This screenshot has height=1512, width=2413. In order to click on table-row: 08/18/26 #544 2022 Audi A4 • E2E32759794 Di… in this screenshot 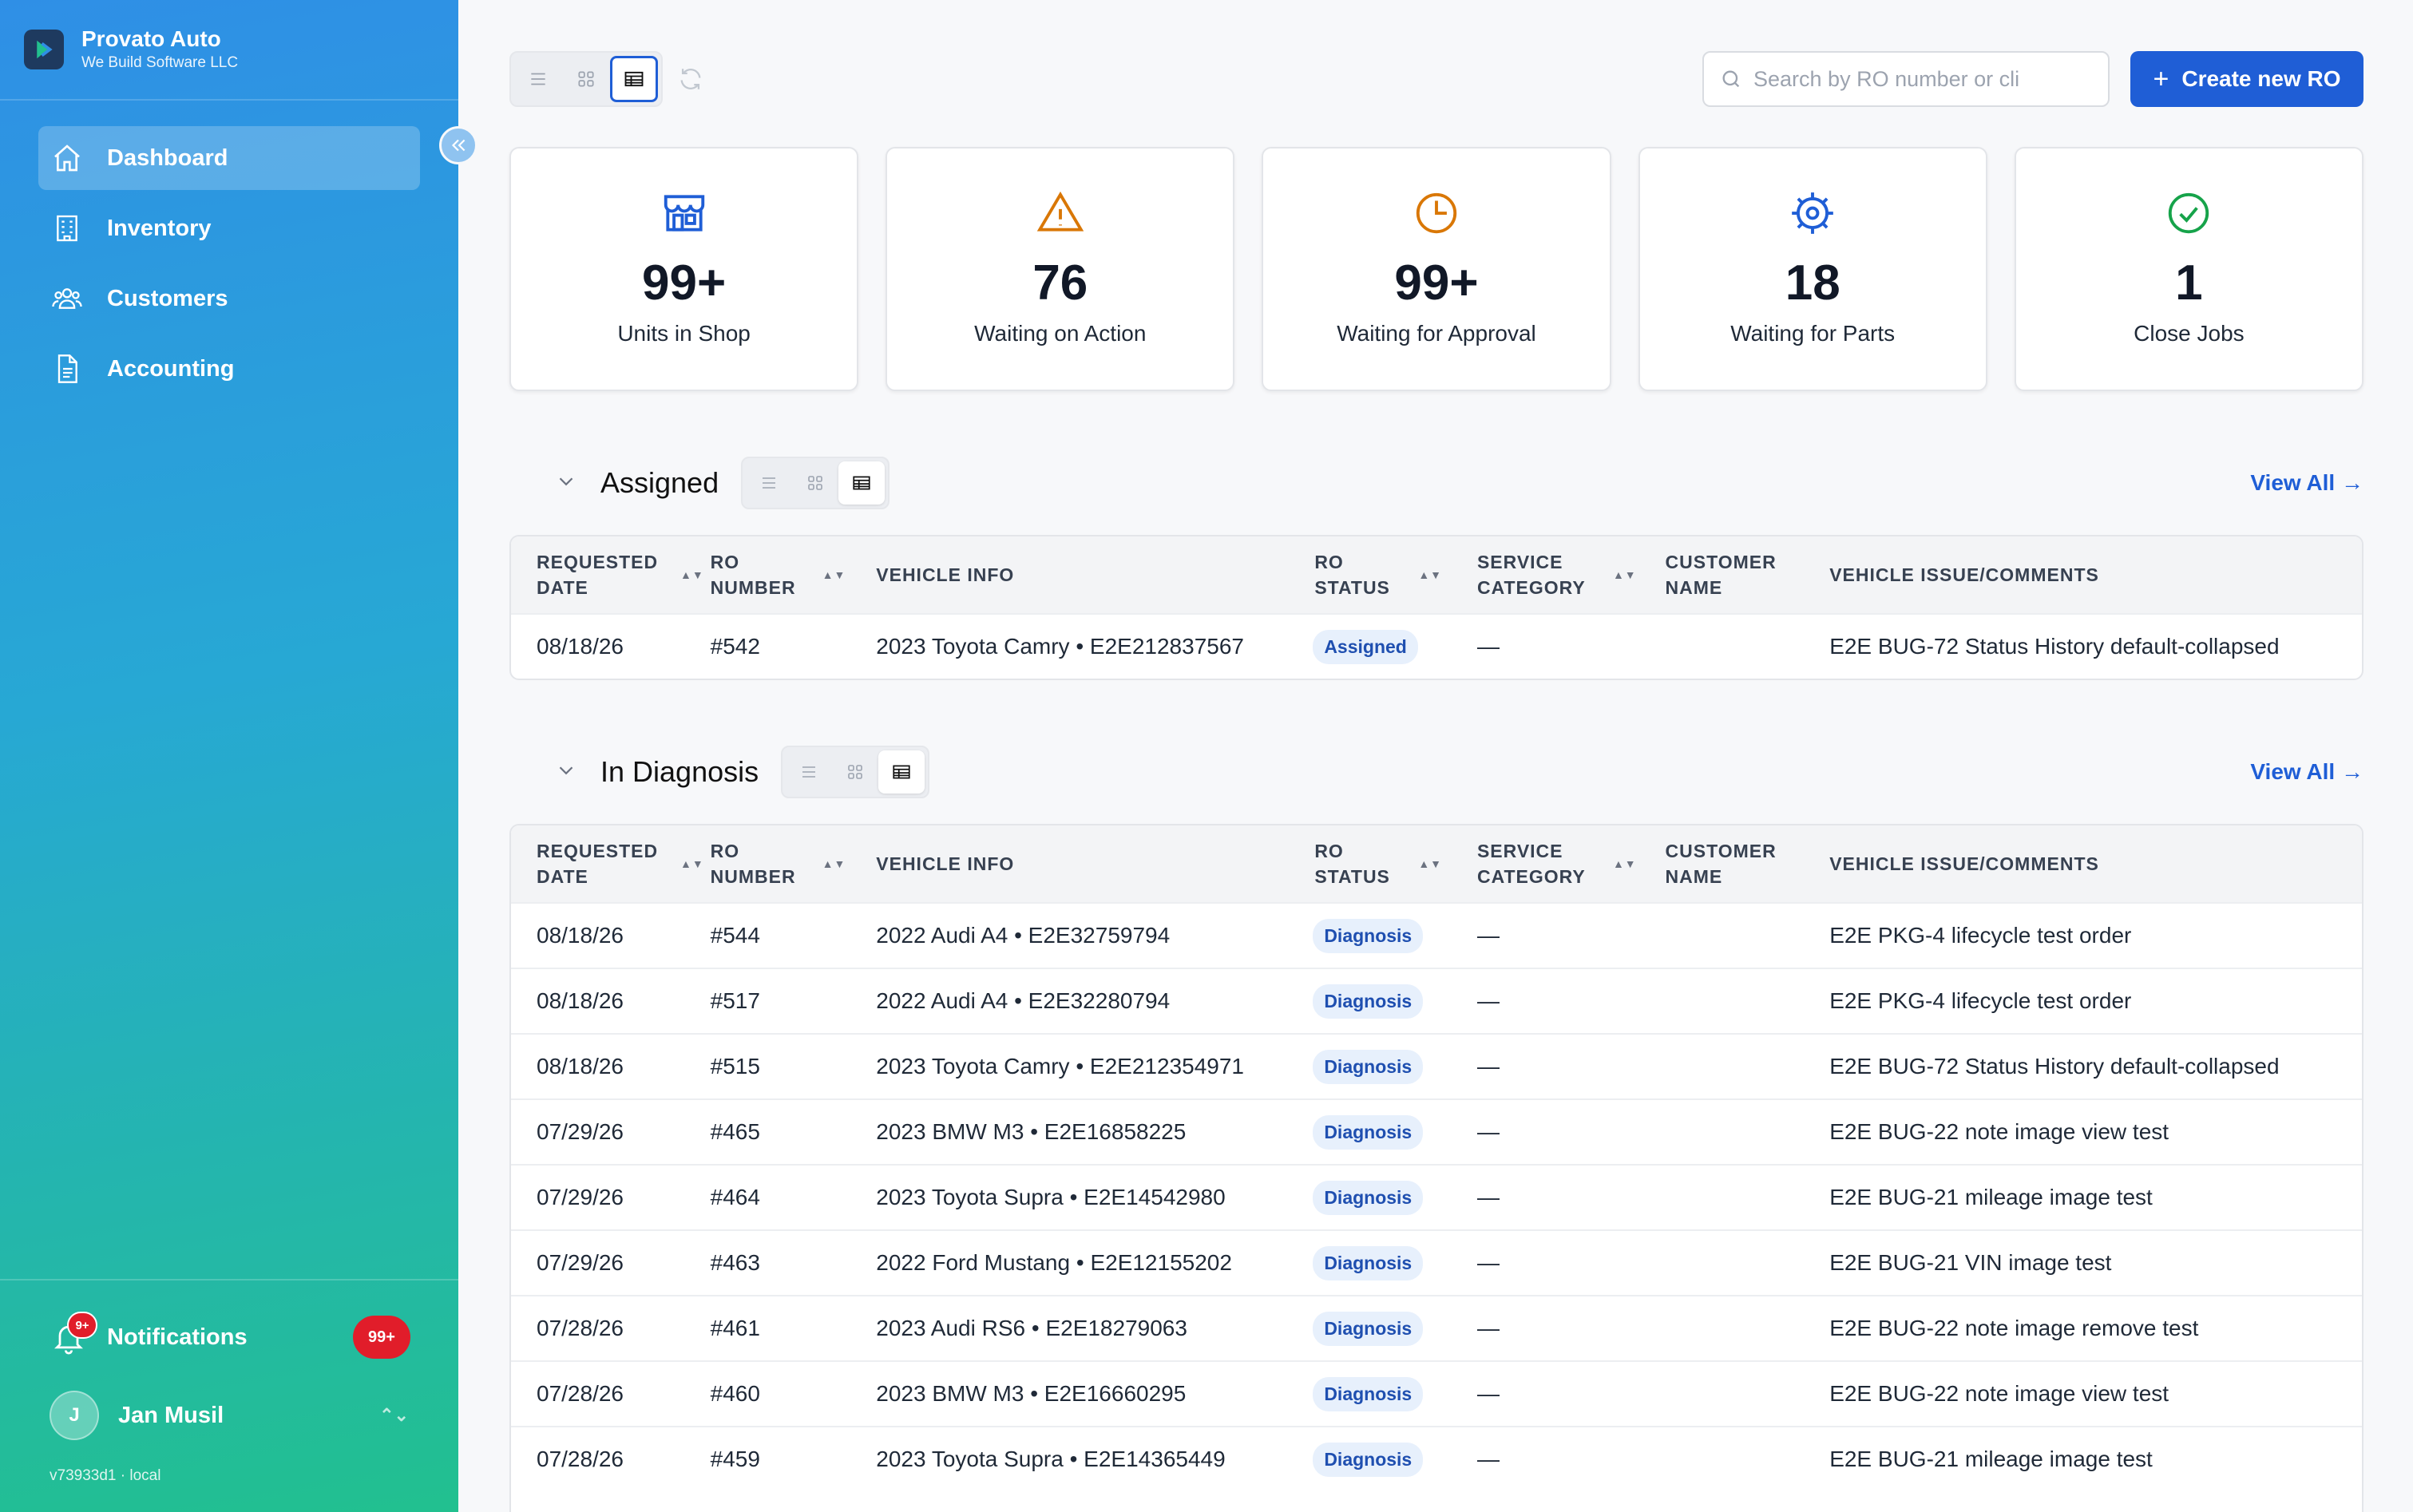, I will do `click(1437, 935)`.